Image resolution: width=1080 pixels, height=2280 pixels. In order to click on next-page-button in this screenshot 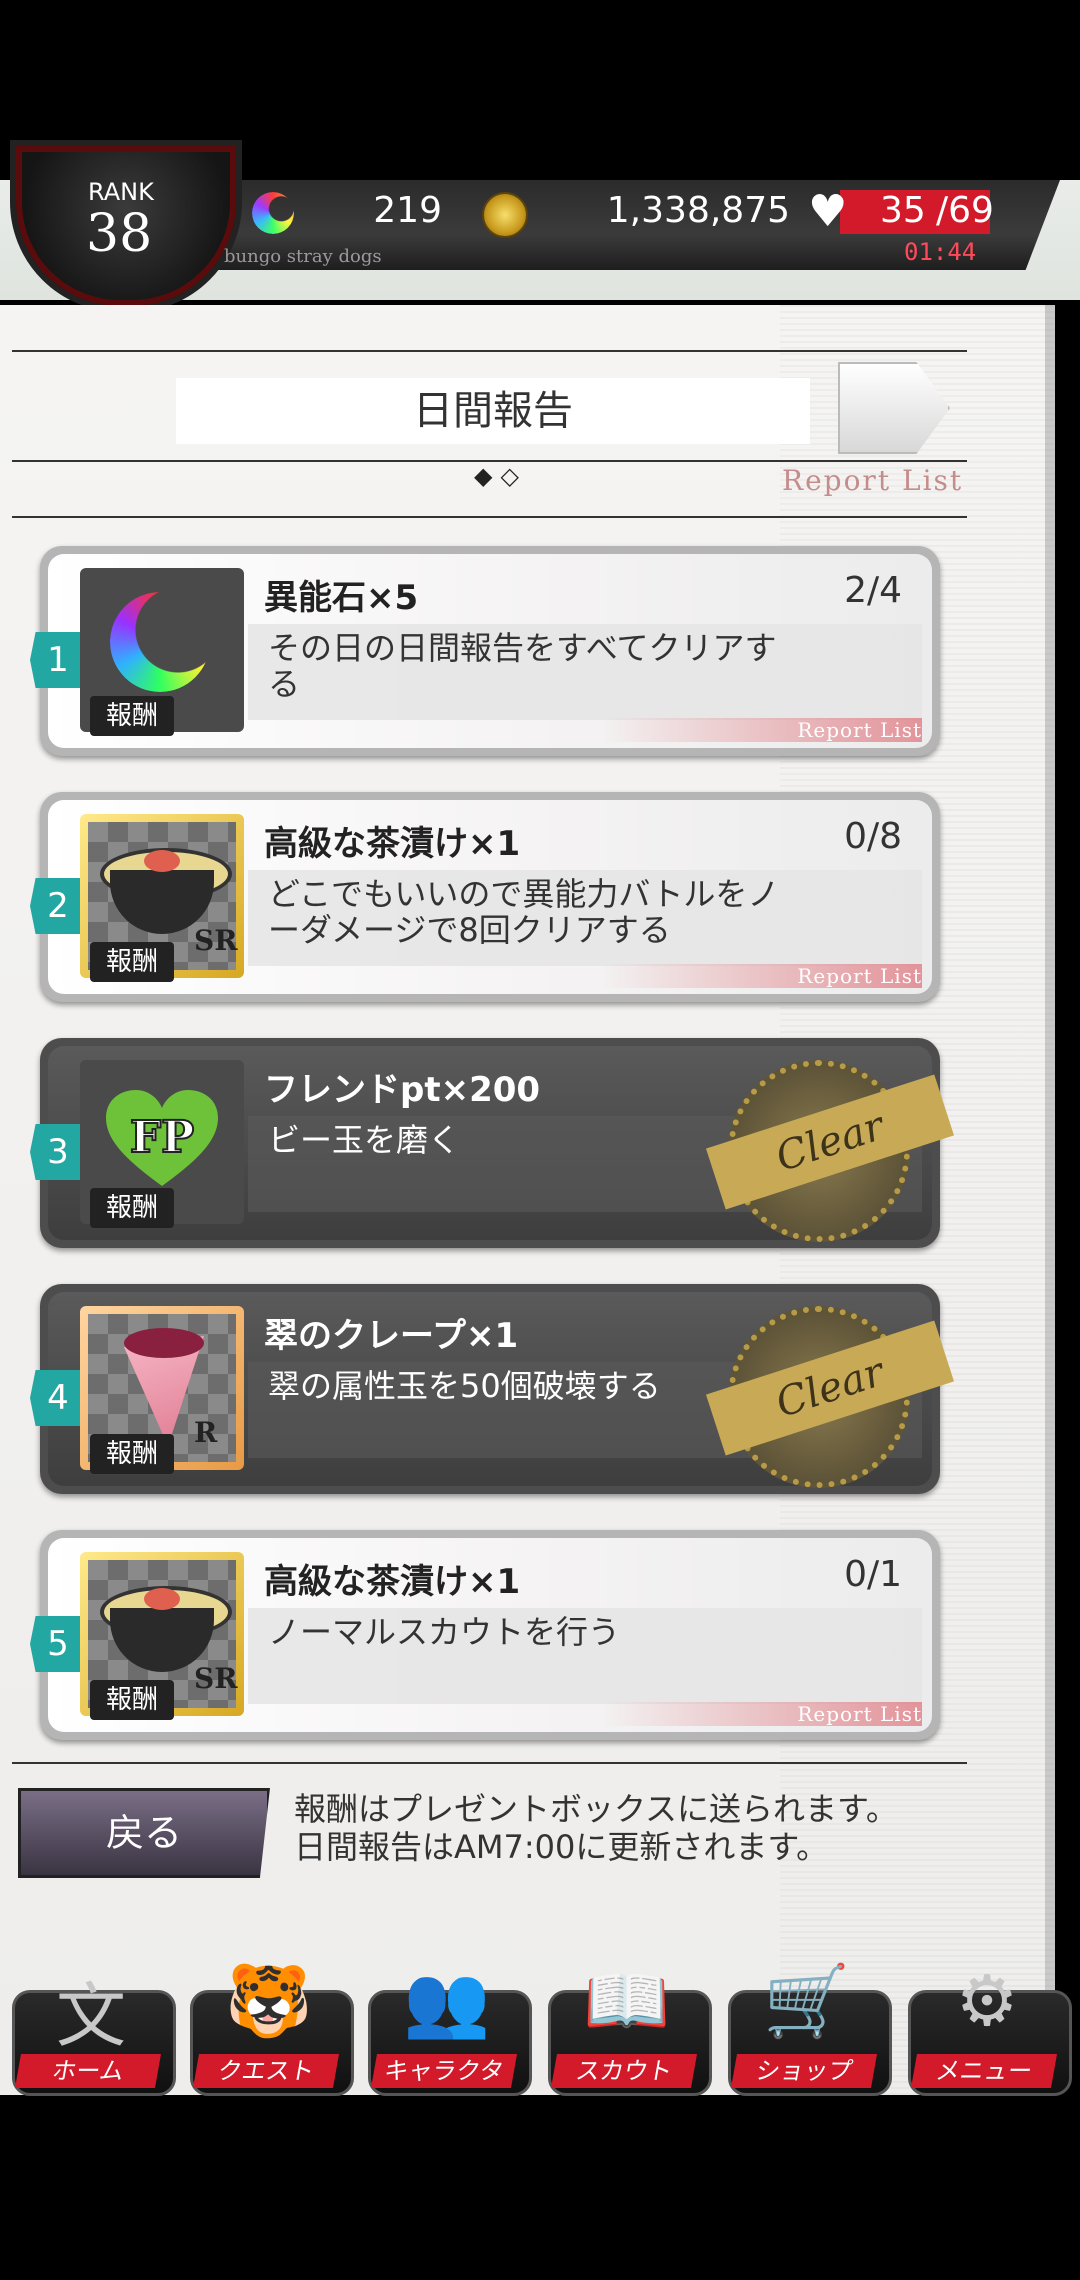, I will do `click(894, 408)`.